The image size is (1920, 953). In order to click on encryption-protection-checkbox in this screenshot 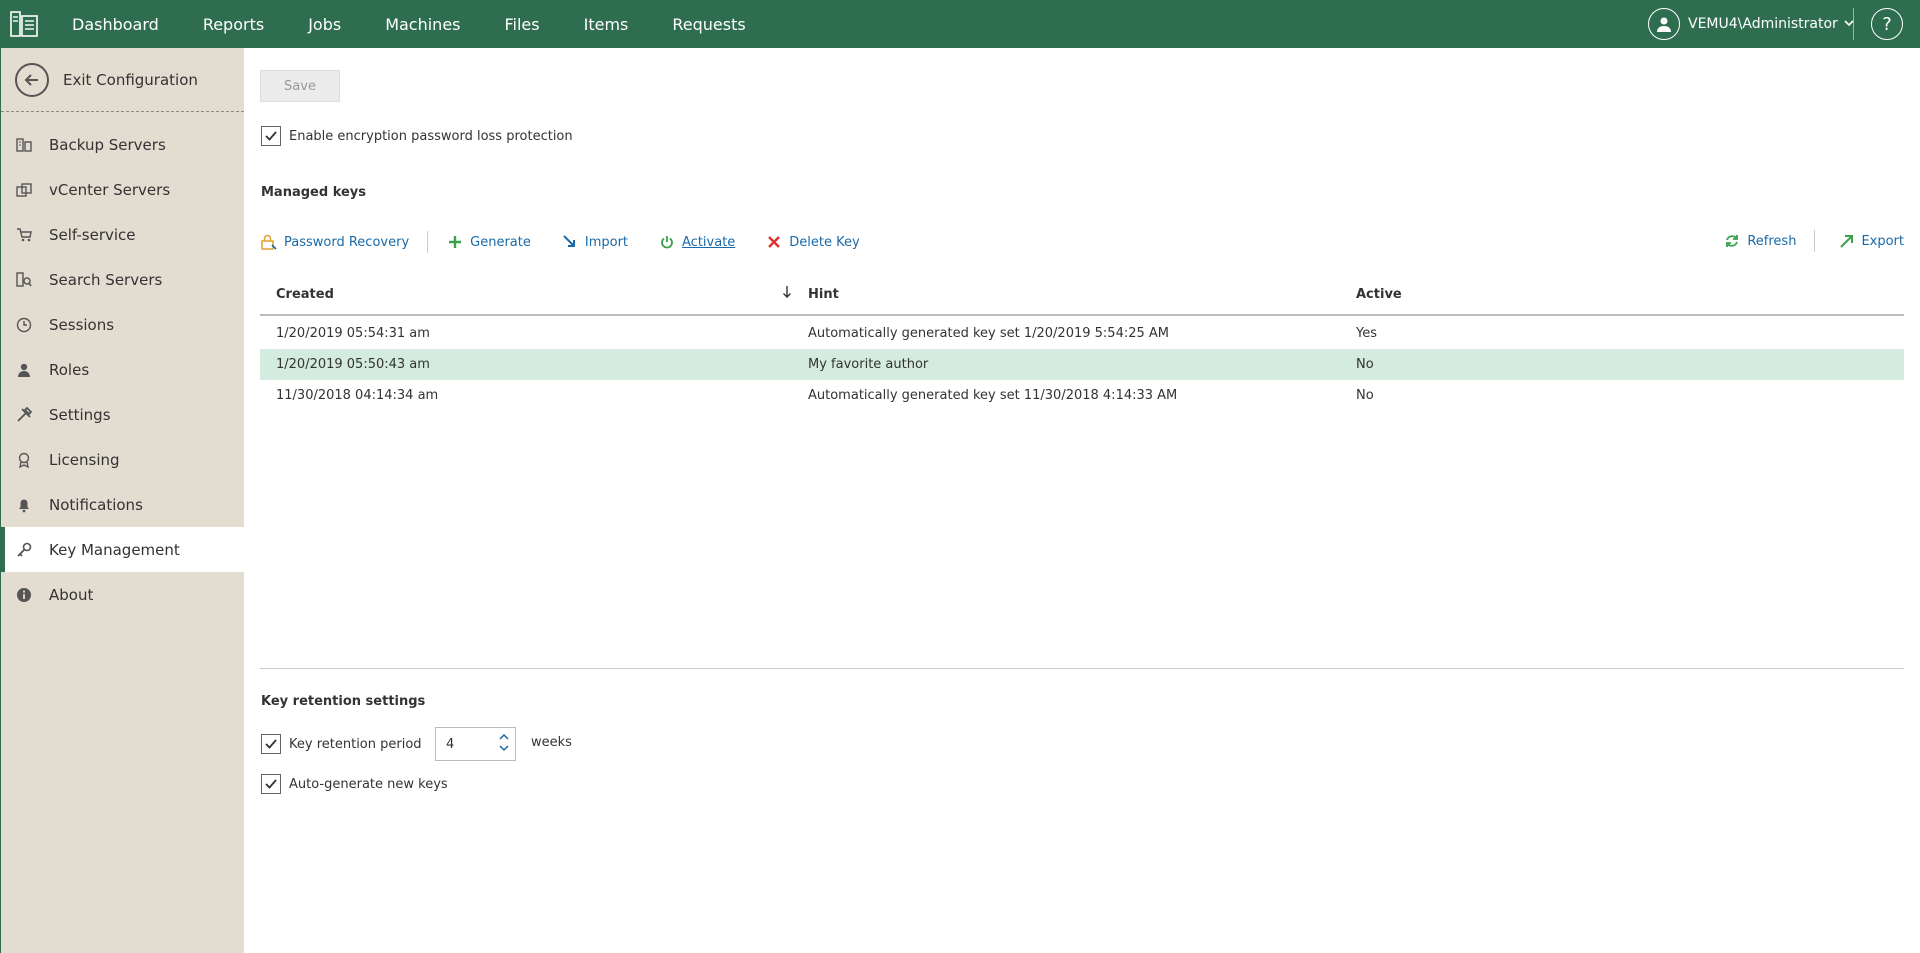, I will do `click(271, 136)`.